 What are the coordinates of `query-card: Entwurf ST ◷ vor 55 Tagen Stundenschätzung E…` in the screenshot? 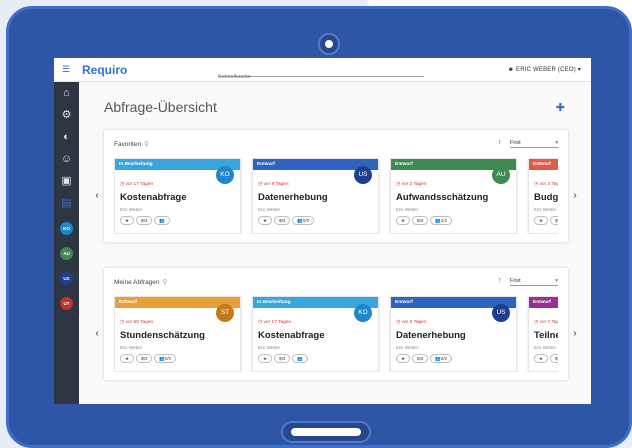 It's located at (177, 334).